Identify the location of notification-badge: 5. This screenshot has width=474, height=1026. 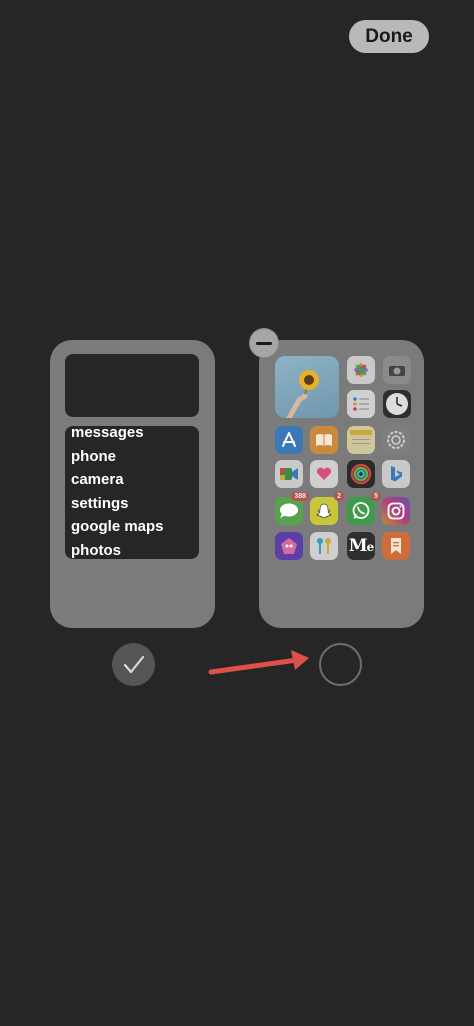
(376, 496).